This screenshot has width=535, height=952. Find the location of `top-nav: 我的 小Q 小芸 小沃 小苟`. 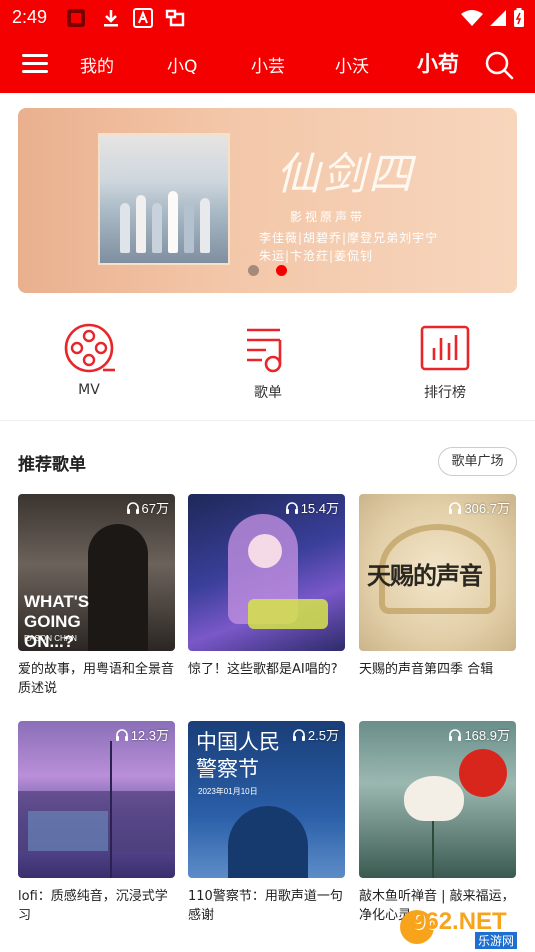

top-nav: 我的 小Q 小芸 小沃 小苟 is located at coordinates (267, 64).